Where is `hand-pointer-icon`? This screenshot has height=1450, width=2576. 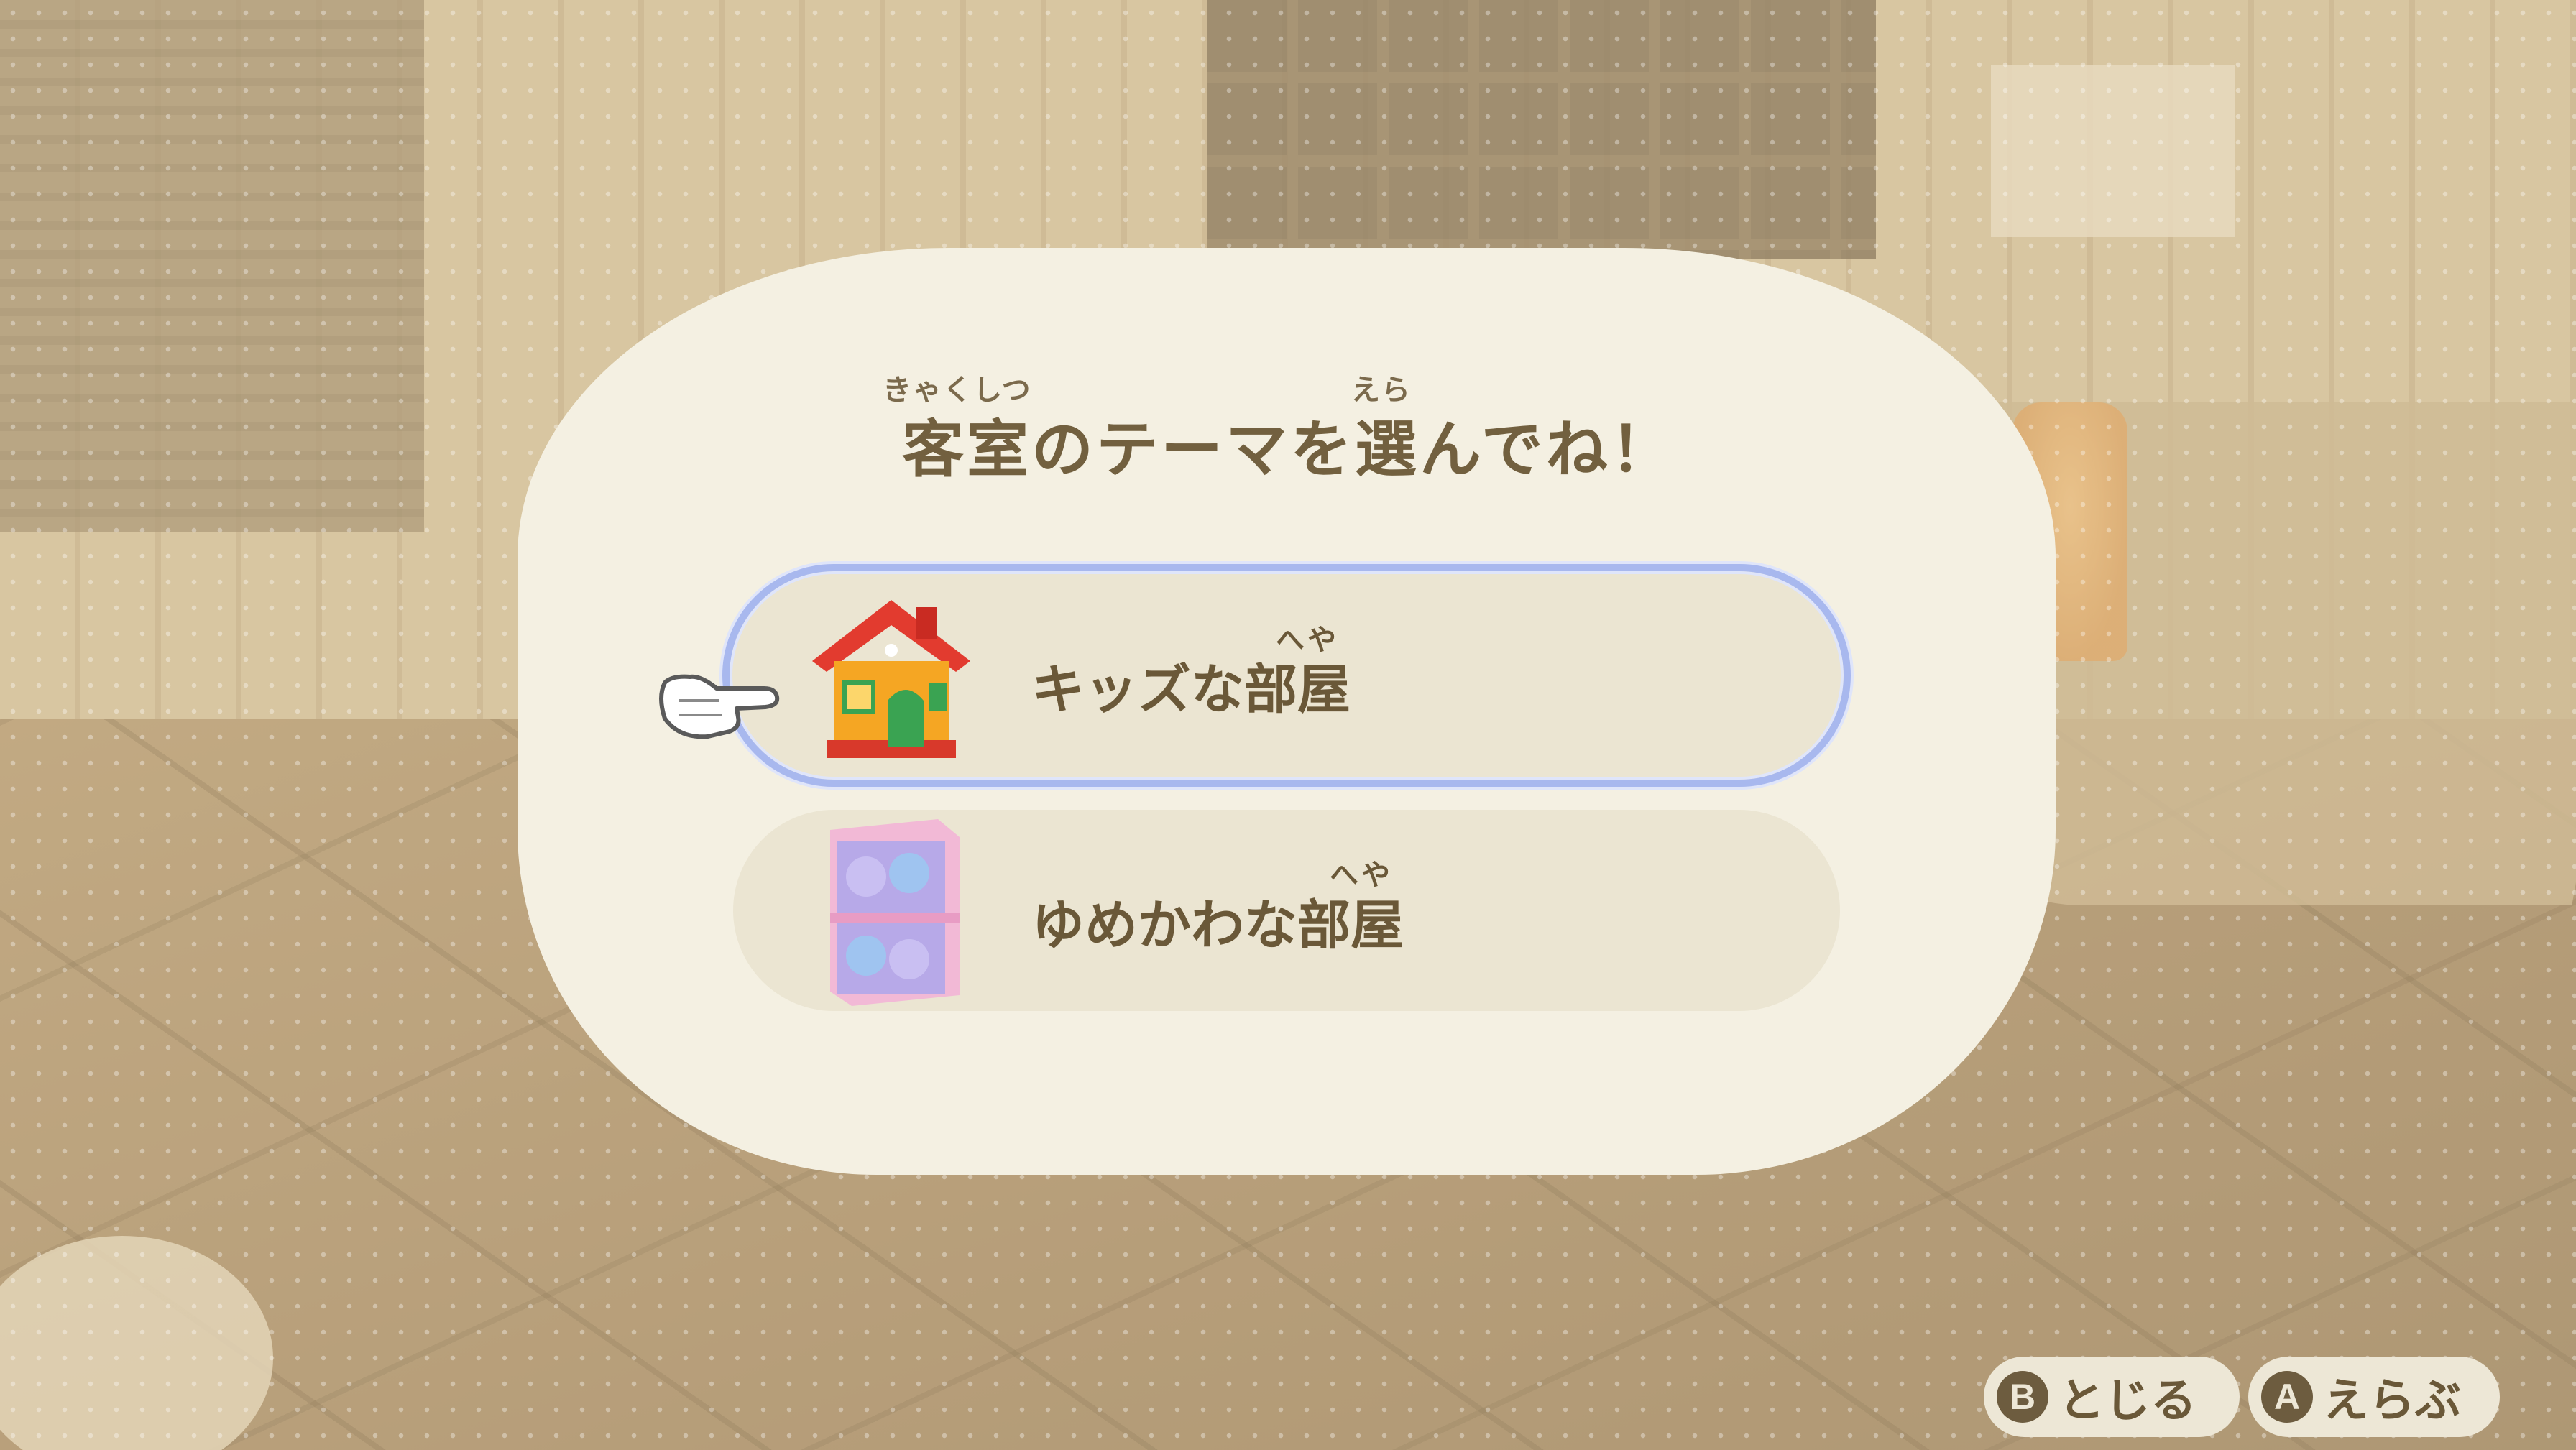 hand-pointer-icon is located at coordinates (719, 706).